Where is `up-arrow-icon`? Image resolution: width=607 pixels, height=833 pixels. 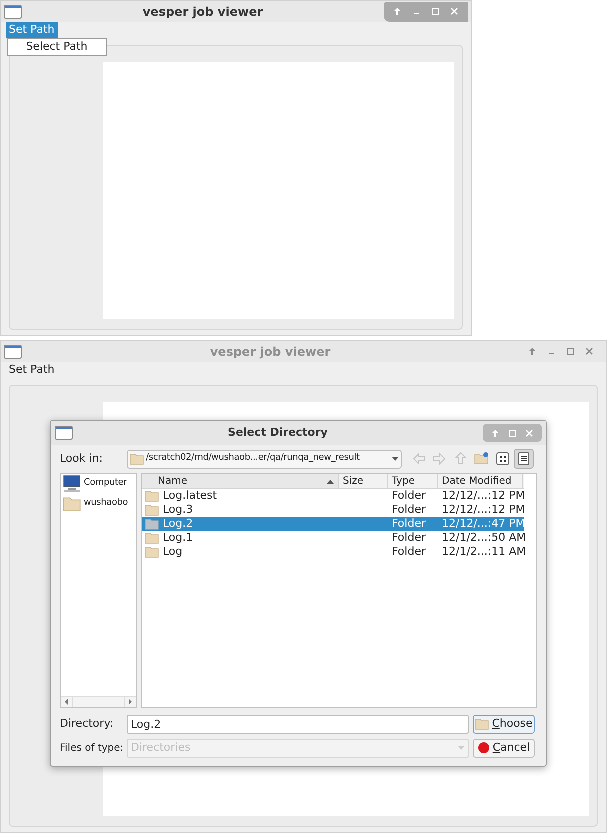
up-arrow-icon is located at coordinates (461, 459).